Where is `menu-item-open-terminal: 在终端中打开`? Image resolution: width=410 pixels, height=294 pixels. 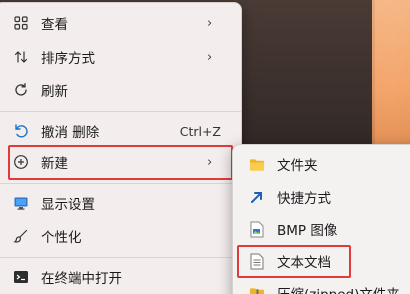 menu-item-open-terminal: 在终端中打开 is located at coordinates (118, 277).